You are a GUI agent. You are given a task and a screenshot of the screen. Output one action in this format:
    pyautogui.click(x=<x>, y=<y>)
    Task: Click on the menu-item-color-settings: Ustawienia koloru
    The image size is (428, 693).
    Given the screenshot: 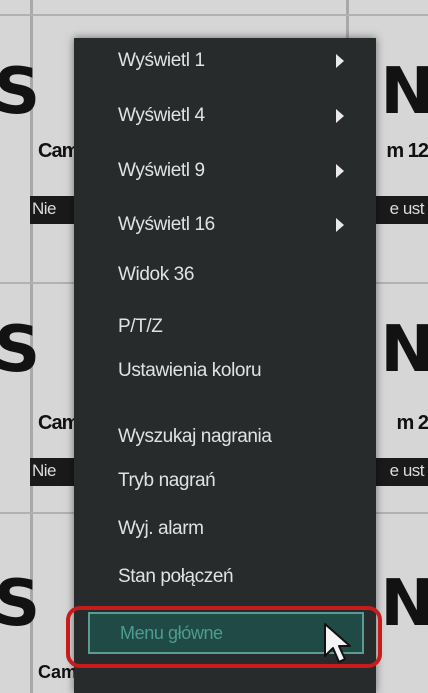 What is the action you would take?
    pyautogui.click(x=225, y=371)
    